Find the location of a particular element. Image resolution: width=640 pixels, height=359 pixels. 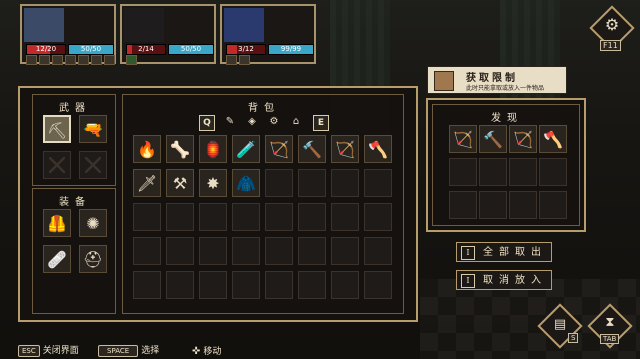

weapons-panel: 武器 ⛏ 🔫 is located at coordinates (74, 140).